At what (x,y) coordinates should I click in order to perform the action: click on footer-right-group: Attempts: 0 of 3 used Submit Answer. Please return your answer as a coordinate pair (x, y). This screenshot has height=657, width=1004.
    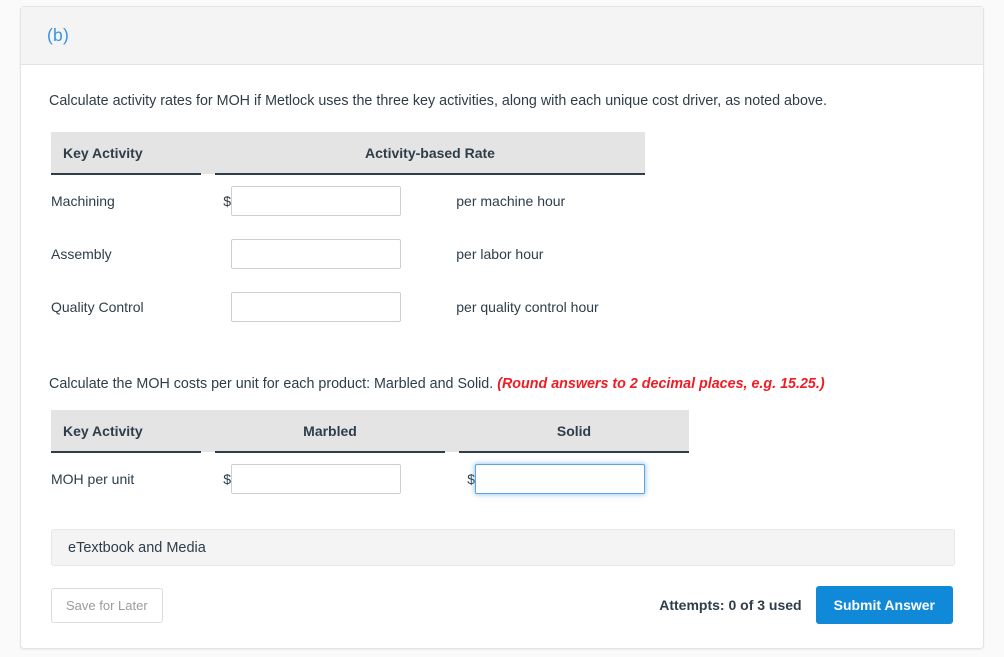
    Looking at the image, I should click on (806, 605).